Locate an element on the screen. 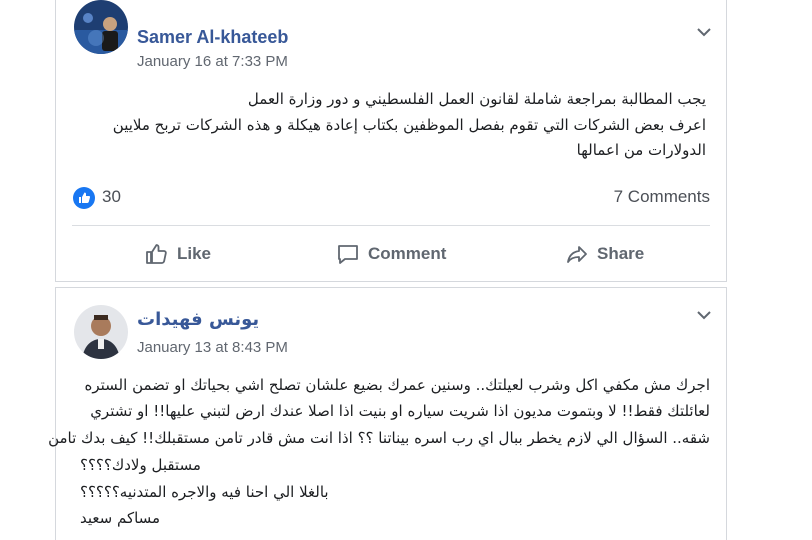 This screenshot has height=540, width=812. comments-count: 7 Comments is located at coordinates (662, 197).